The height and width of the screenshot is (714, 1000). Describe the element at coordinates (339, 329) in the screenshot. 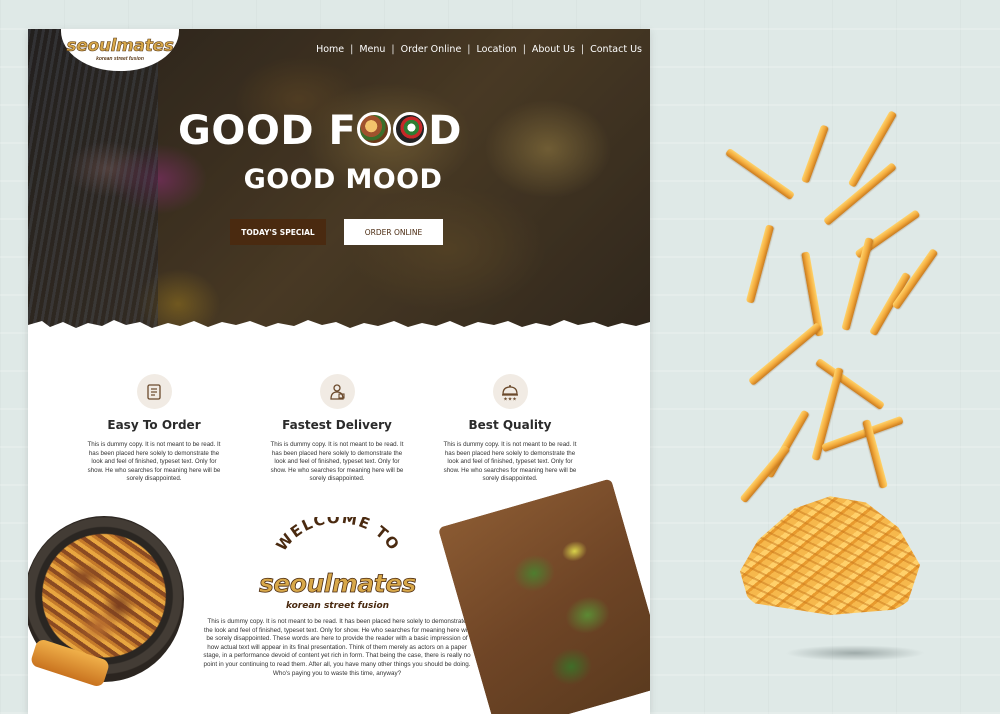

I see `torn-paper-edge` at that location.